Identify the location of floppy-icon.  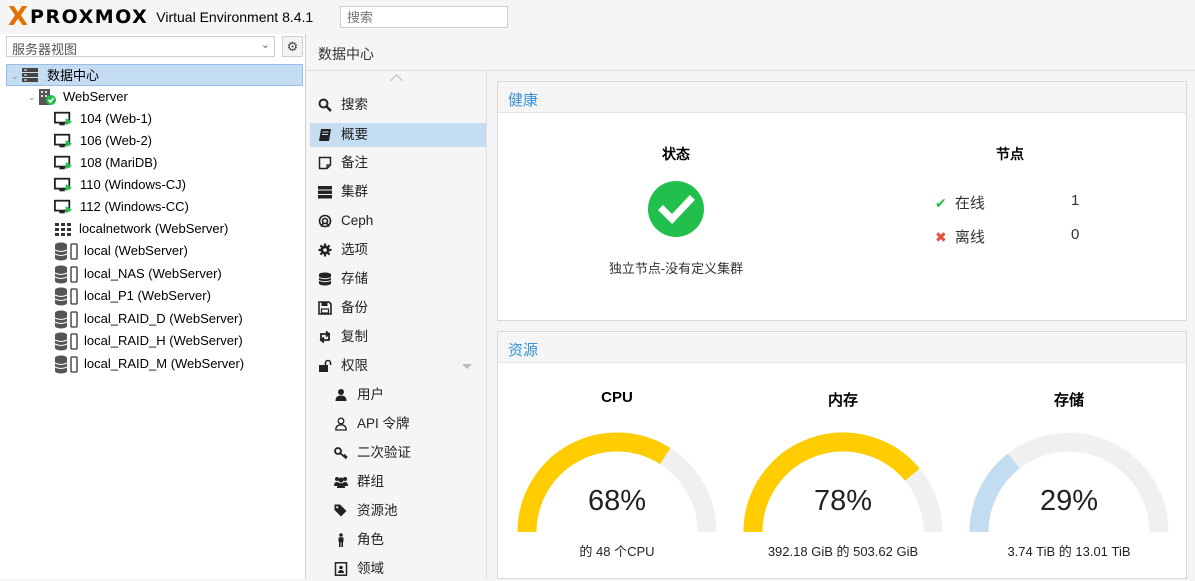
(325, 308).